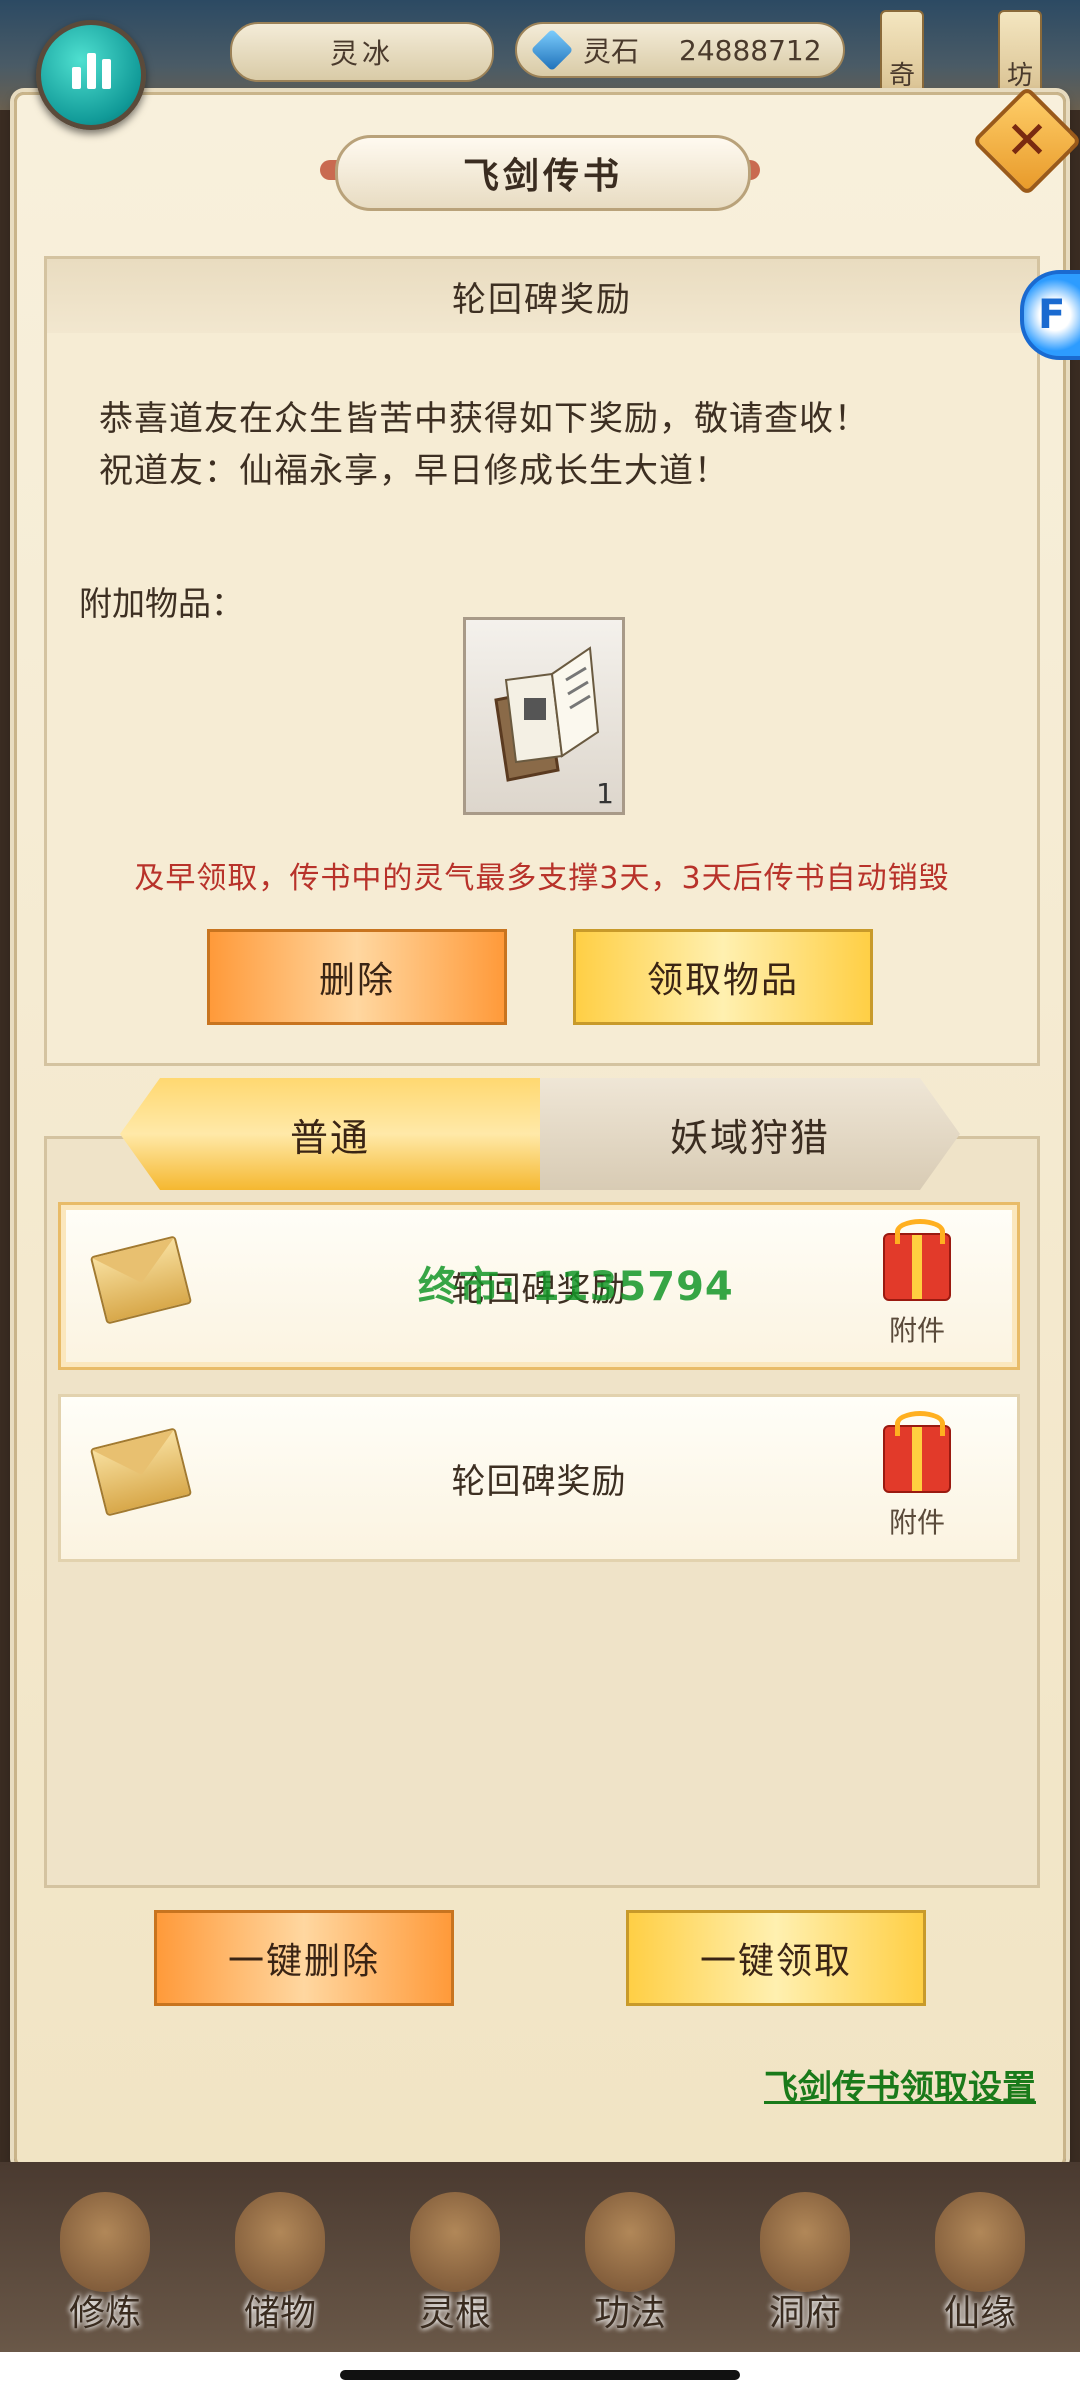  I want to click on item-slot: 1, so click(544, 716).